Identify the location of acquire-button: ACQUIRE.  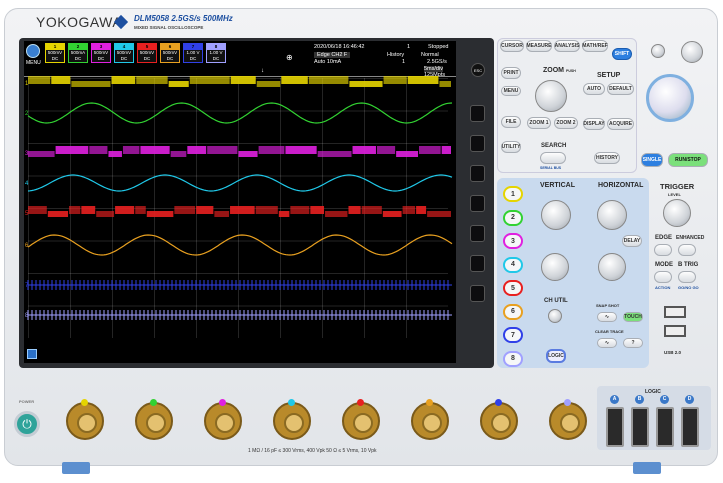
(620, 124).